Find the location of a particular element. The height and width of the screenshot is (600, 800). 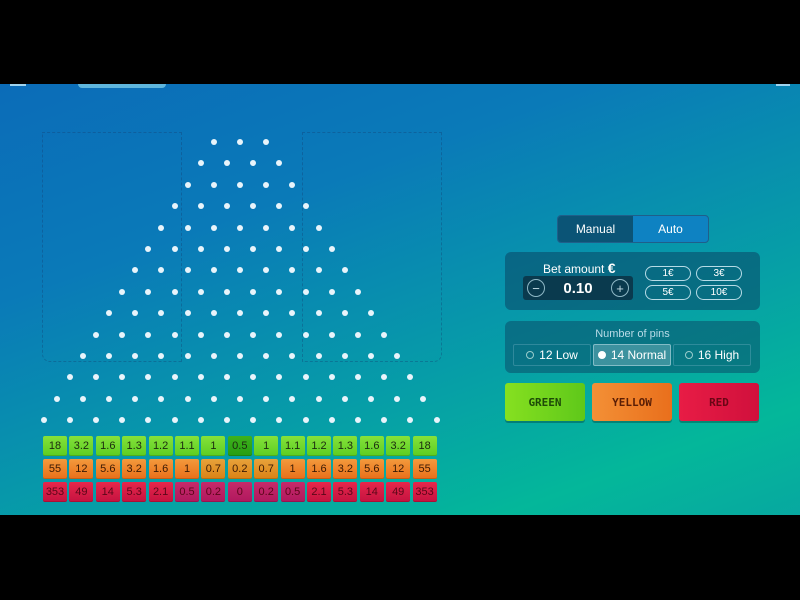

green-button: GREEN is located at coordinates (545, 402).